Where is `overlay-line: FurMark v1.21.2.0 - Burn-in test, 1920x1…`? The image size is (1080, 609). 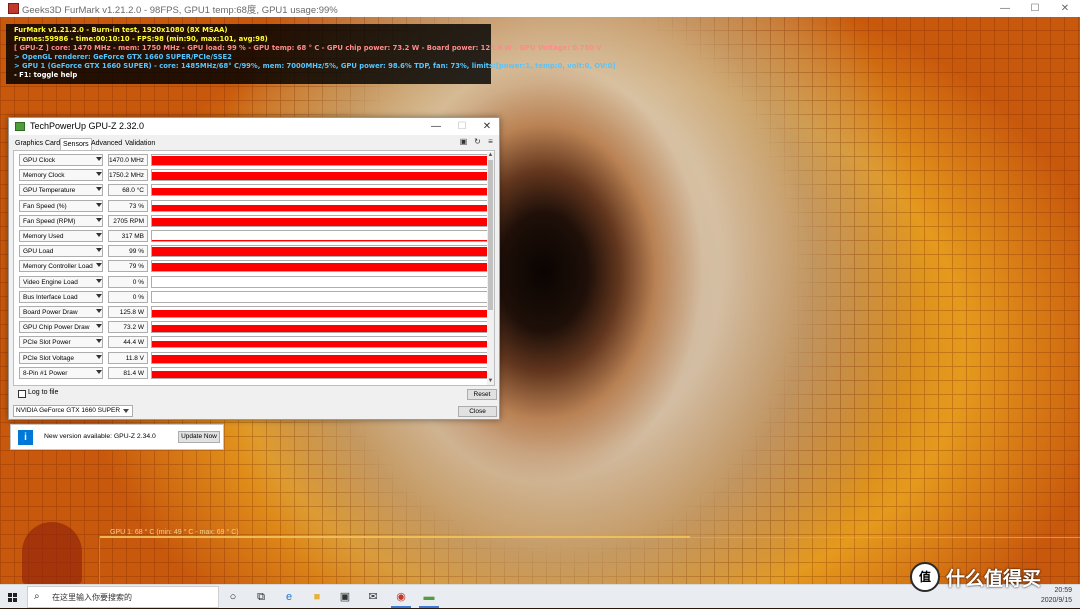 overlay-line: FurMark v1.21.2.0 - Burn-in test, 1920x1… is located at coordinates (121, 30).